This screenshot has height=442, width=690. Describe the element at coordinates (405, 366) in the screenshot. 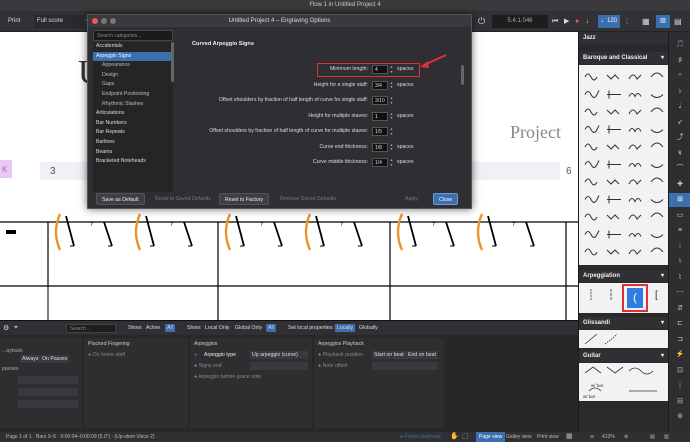

I see `note-offset-field` at that location.